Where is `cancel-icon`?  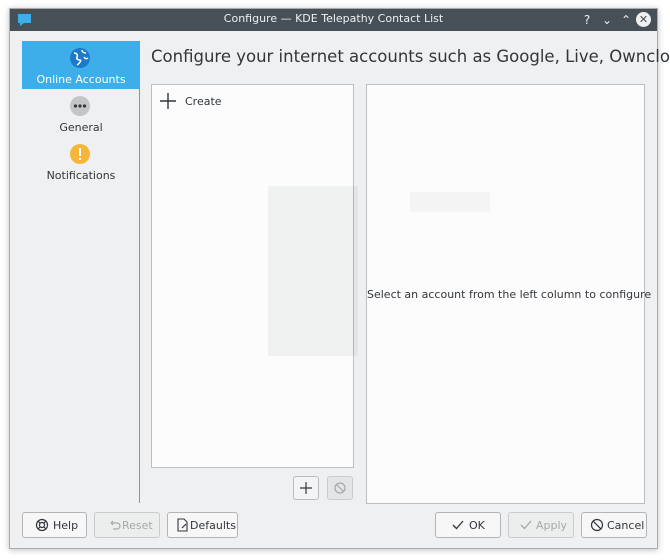 cancel-icon is located at coordinates (597, 525).